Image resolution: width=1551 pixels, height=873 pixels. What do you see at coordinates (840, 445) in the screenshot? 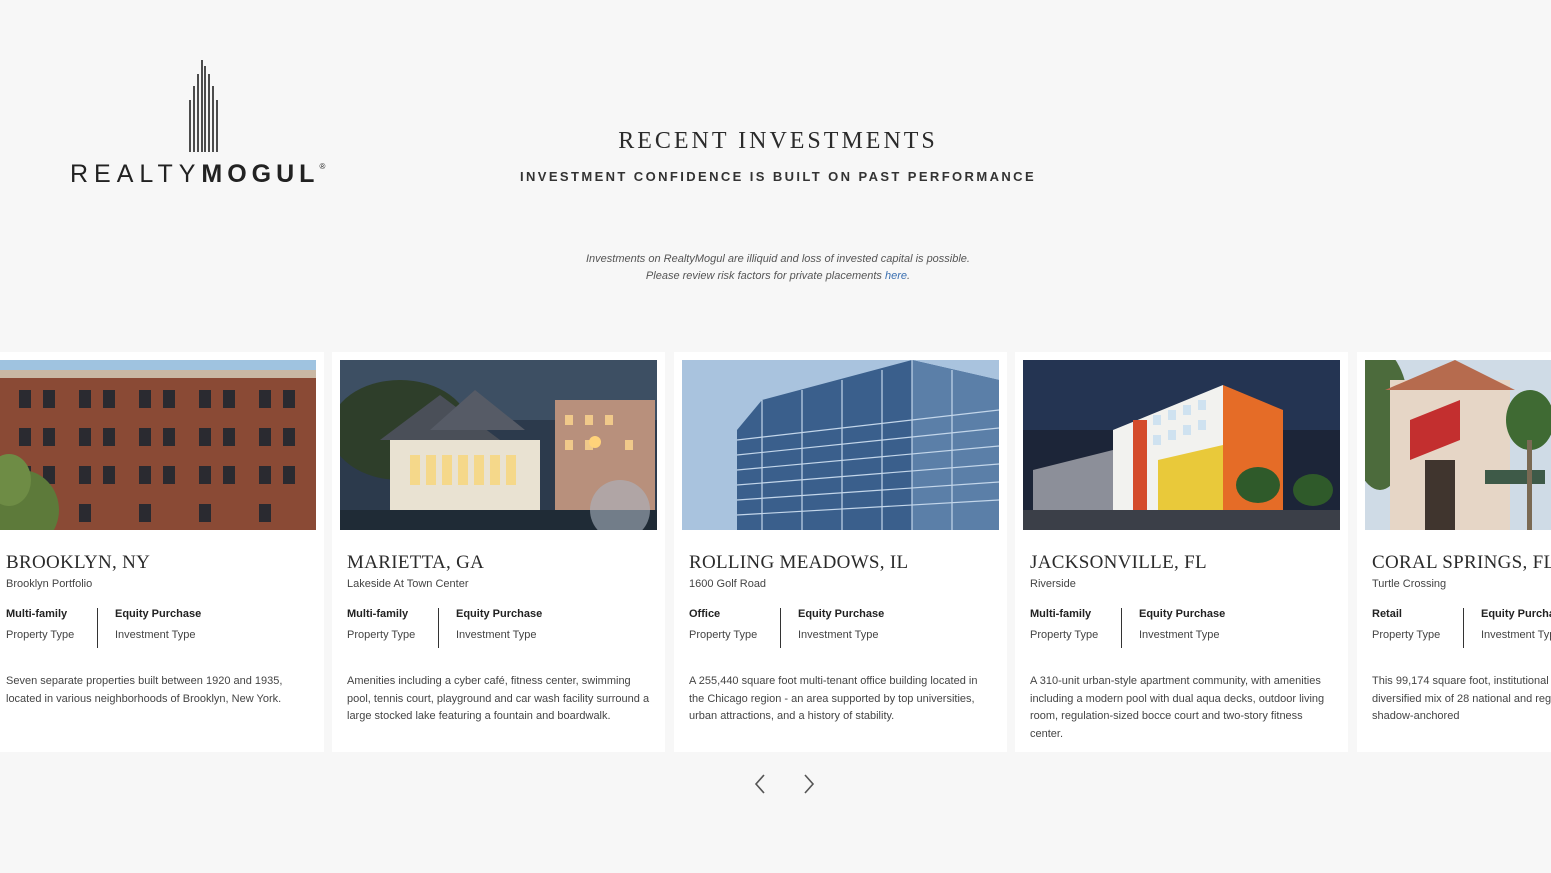
I see `glass-office-tower-photo` at bounding box center [840, 445].